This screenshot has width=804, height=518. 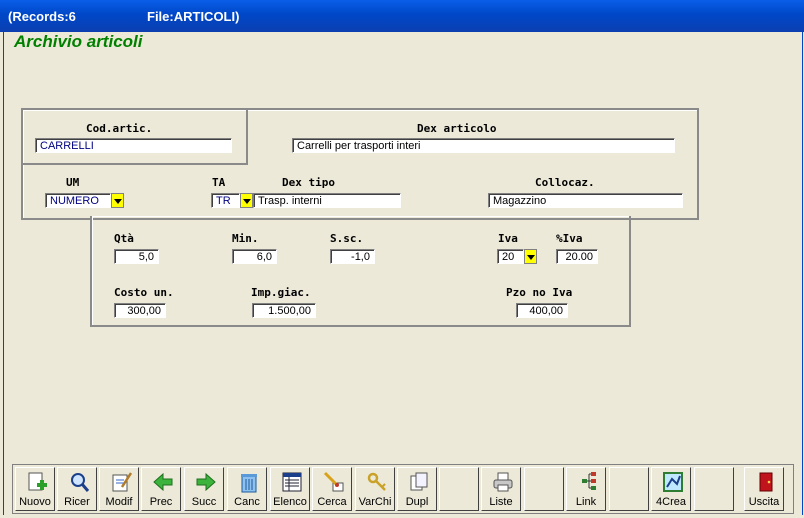 I want to click on qta-label: Qtà, so click(x=124, y=238).